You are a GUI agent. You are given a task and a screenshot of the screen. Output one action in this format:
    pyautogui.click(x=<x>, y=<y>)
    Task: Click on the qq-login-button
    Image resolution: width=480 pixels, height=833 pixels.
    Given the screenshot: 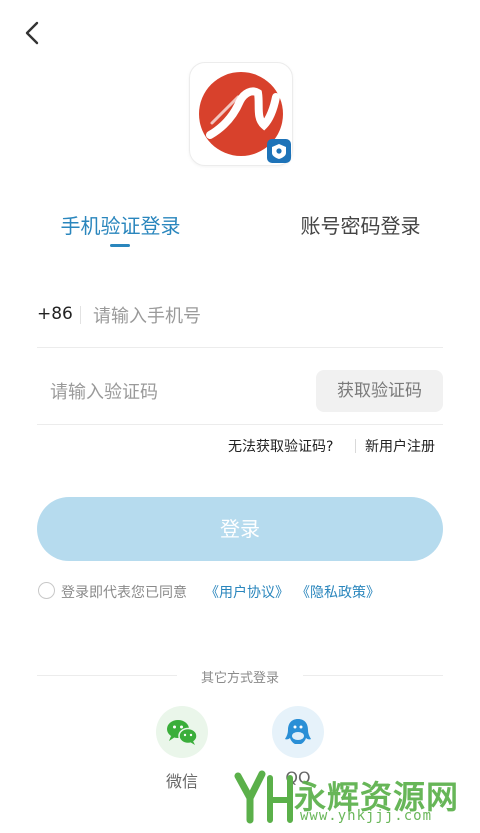 What is the action you would take?
    pyautogui.click(x=298, y=732)
    